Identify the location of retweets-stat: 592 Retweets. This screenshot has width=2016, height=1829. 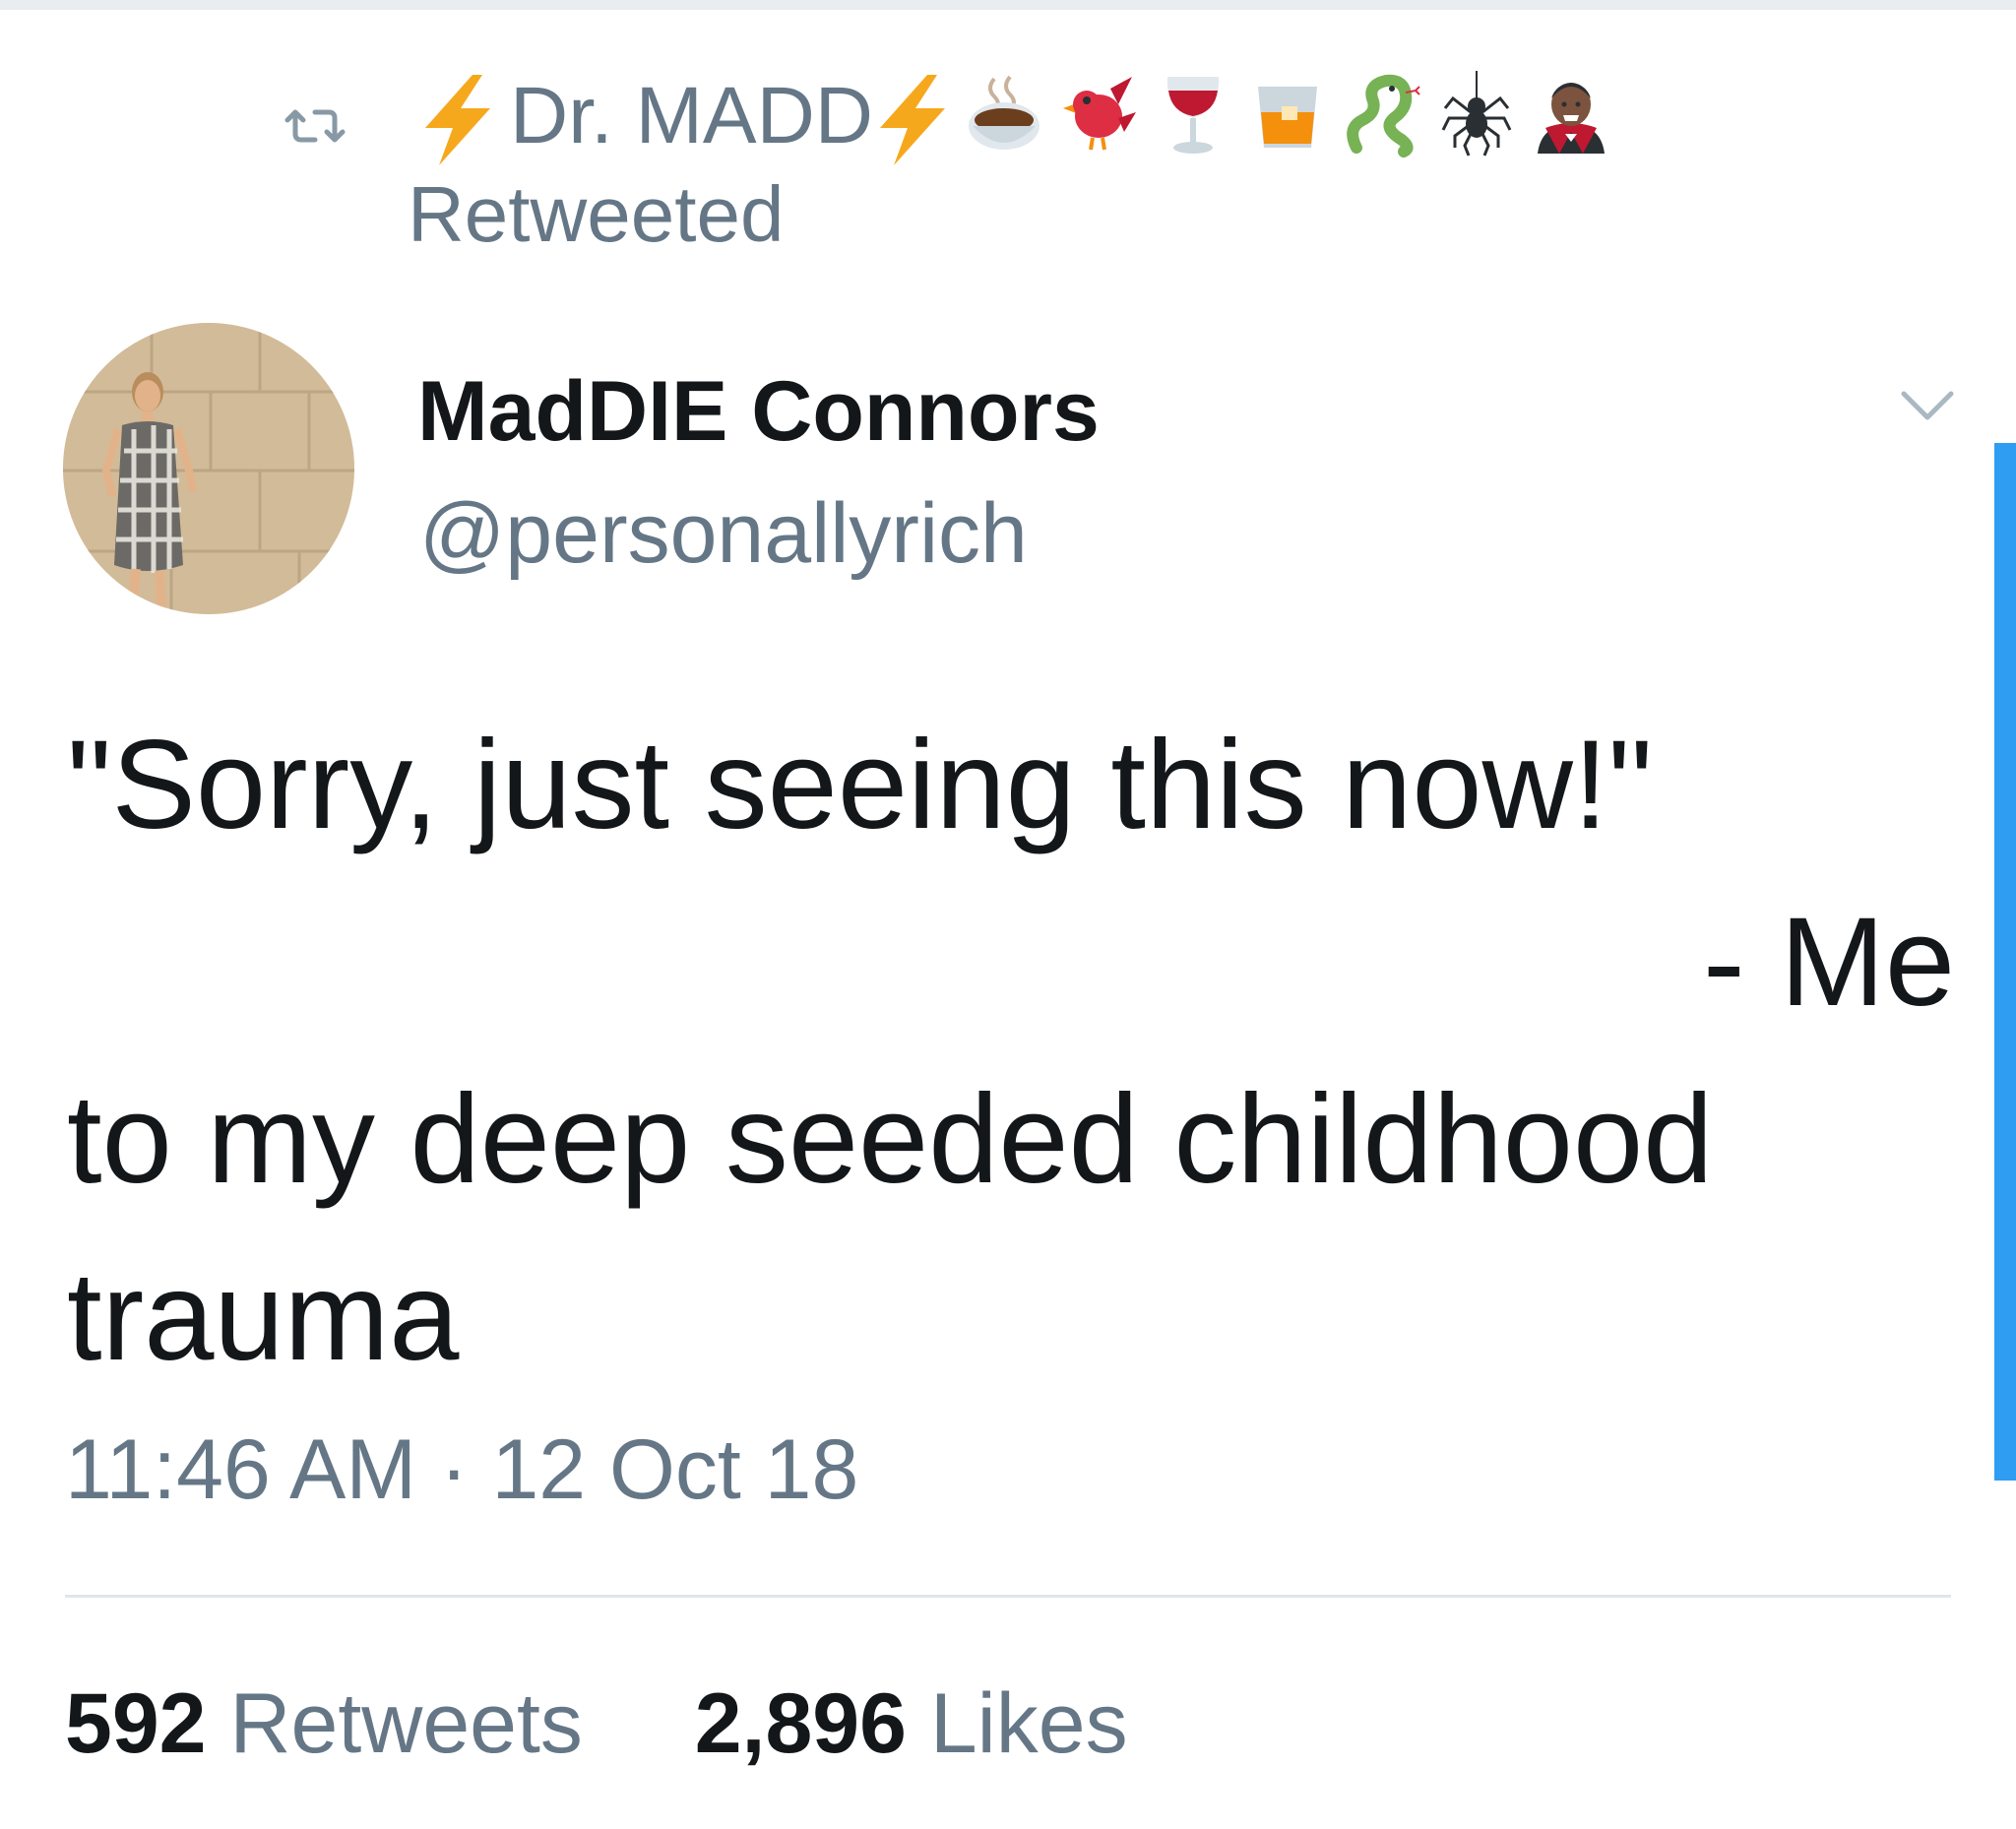
(335, 1723).